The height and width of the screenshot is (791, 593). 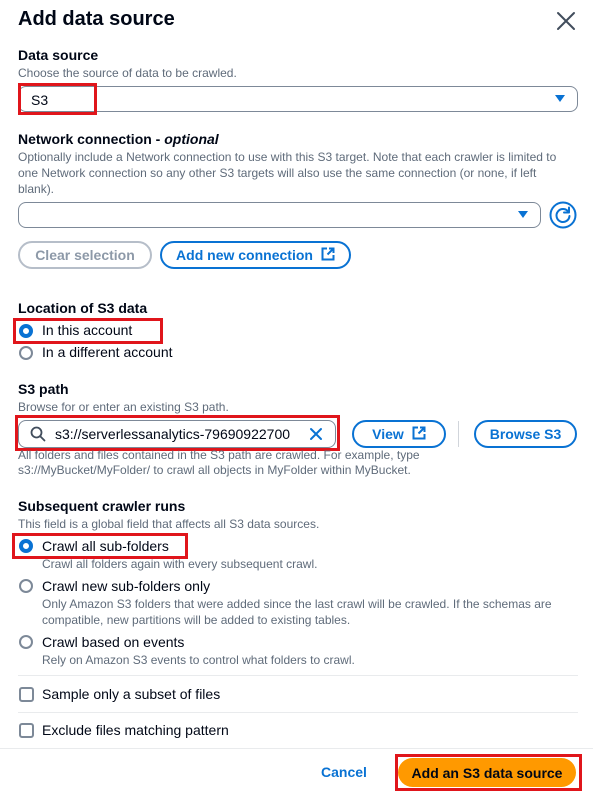 I want to click on crawler-runs-label: Subsequent crawler runs, so click(x=102, y=506).